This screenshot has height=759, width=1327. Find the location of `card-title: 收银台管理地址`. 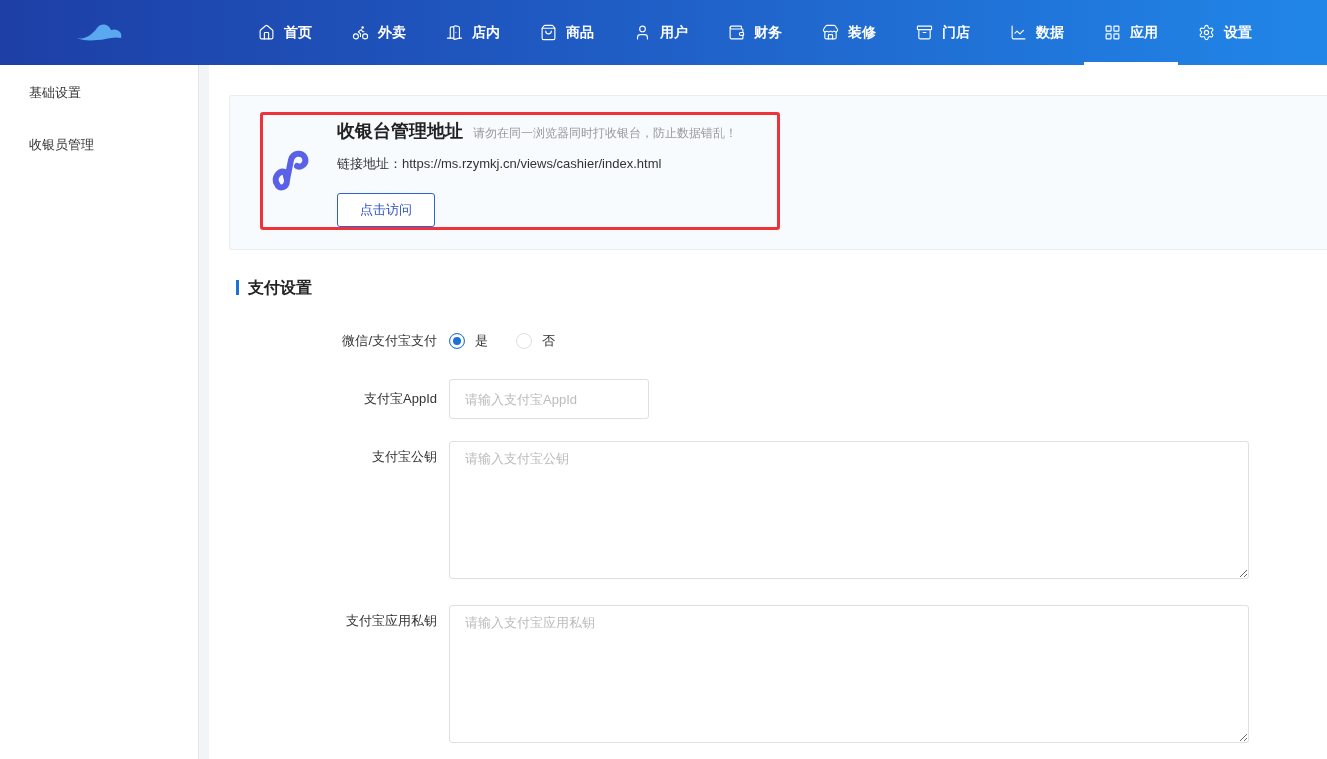

card-title: 收银台管理地址 is located at coordinates (400, 131).